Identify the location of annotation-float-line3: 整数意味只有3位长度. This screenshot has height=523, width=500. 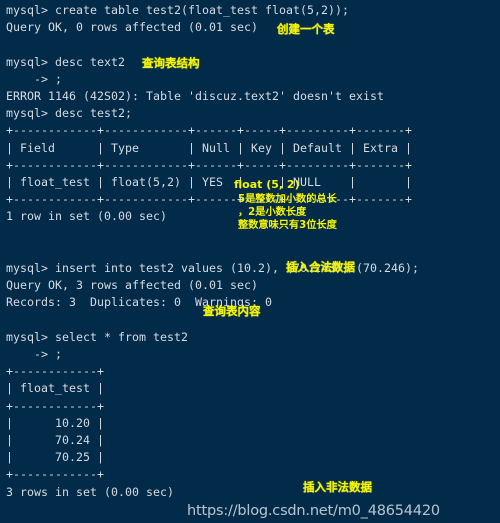
(287, 225).